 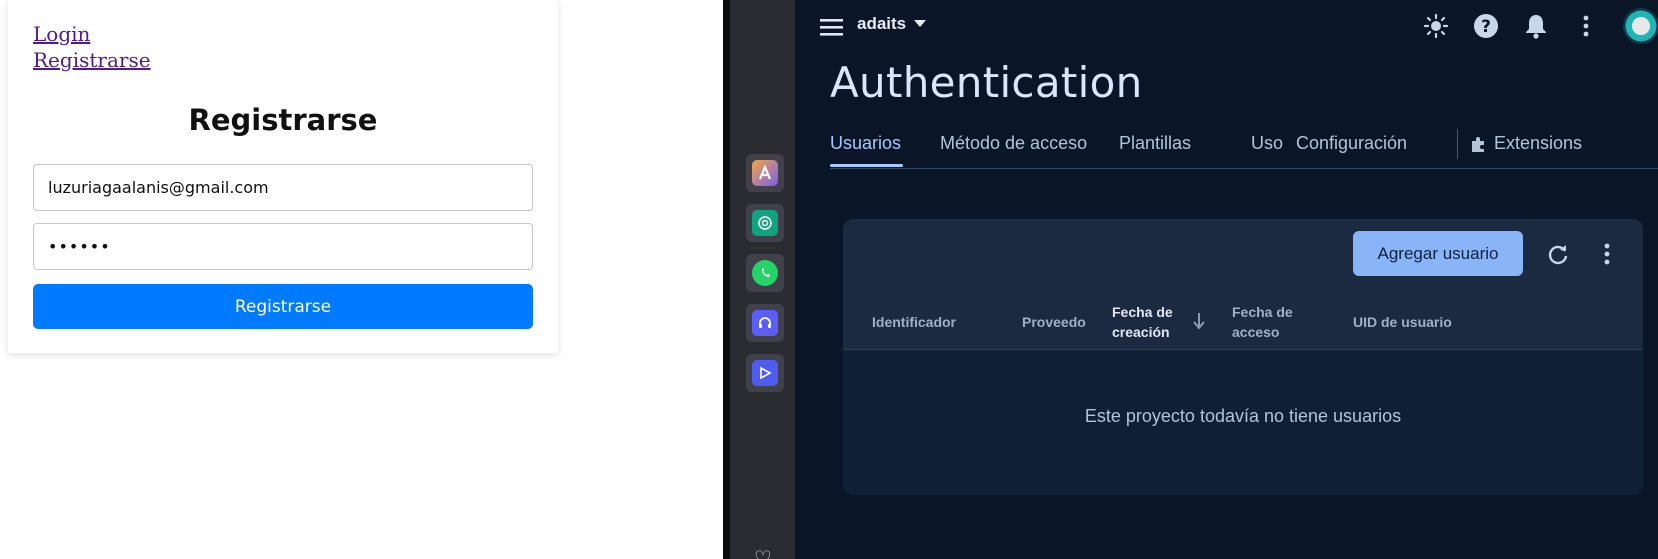 I want to click on help-icon: ?, so click(x=1486, y=26).